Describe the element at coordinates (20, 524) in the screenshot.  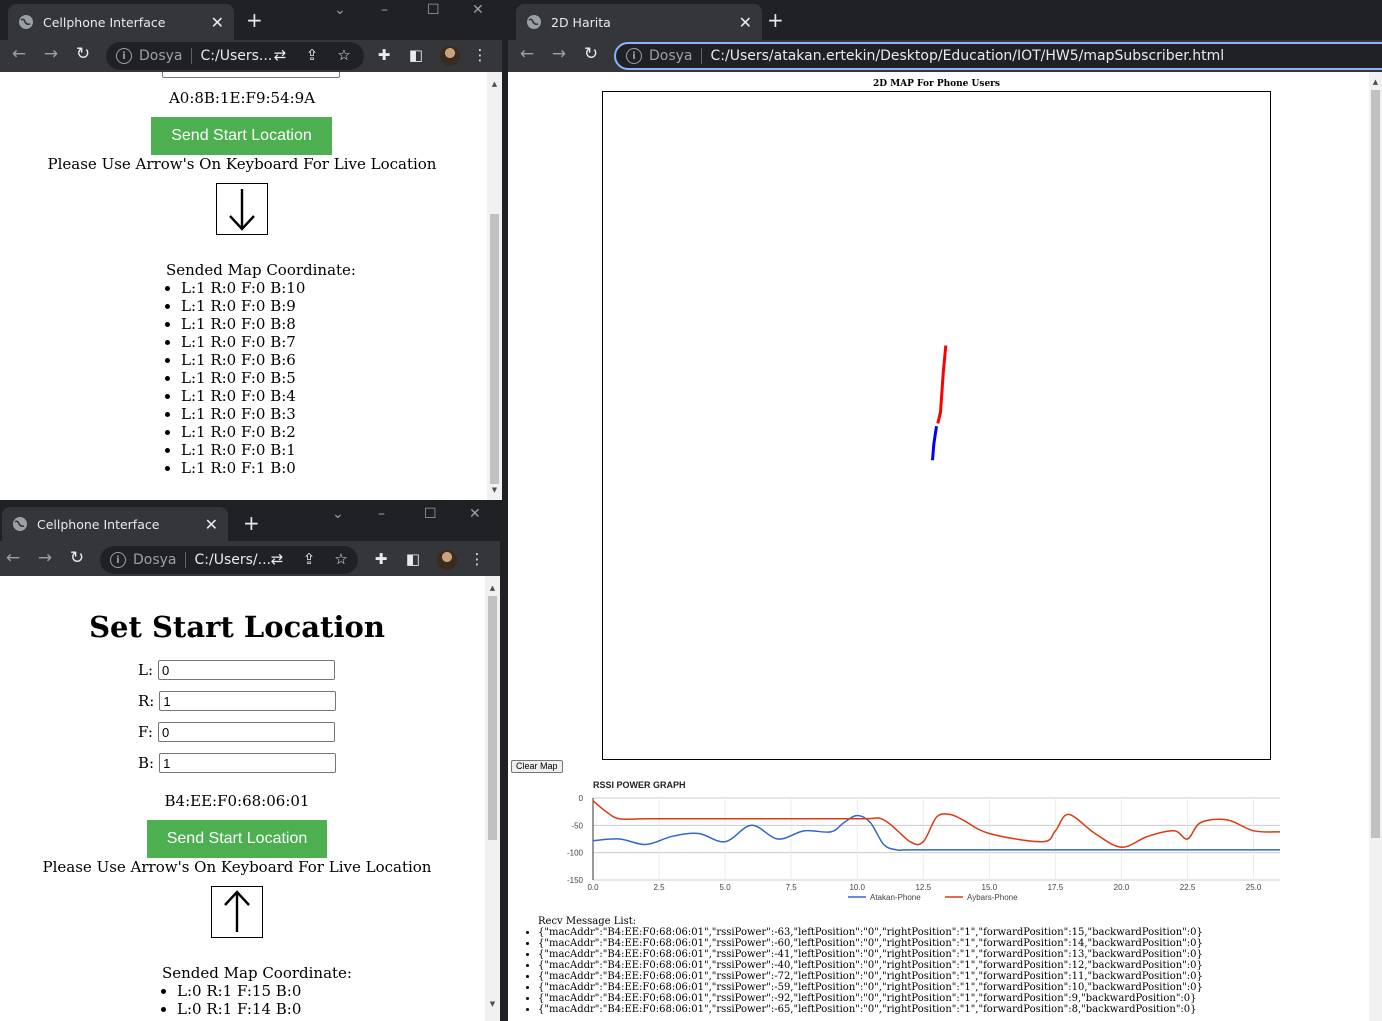
I see `globe-icon` at that location.